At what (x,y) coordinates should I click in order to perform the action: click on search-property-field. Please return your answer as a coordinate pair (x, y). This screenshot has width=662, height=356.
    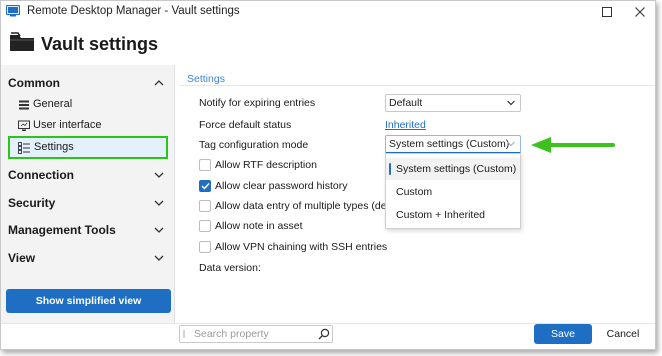
    Looking at the image, I should click on (256, 334).